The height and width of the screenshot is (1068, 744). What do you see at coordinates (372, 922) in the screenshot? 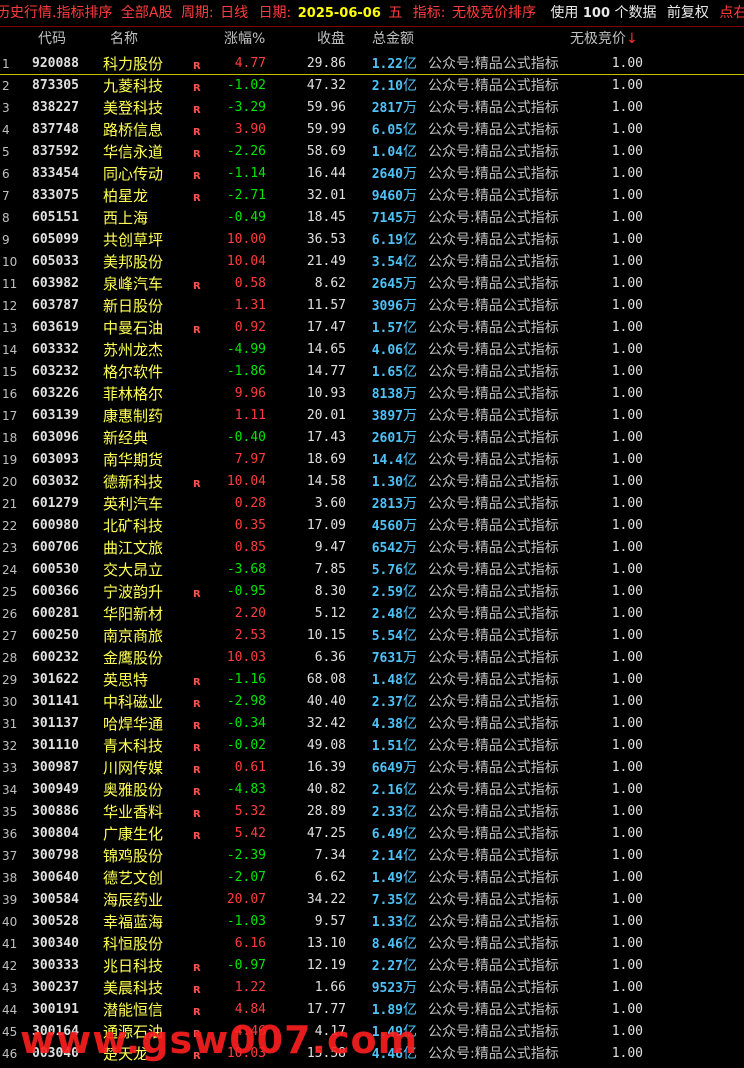
I see `table-row: 40 300528 幸福蓝海 -1.03 9.57 1.33亿 公众号:精品公式指标 1.00` at bounding box center [372, 922].